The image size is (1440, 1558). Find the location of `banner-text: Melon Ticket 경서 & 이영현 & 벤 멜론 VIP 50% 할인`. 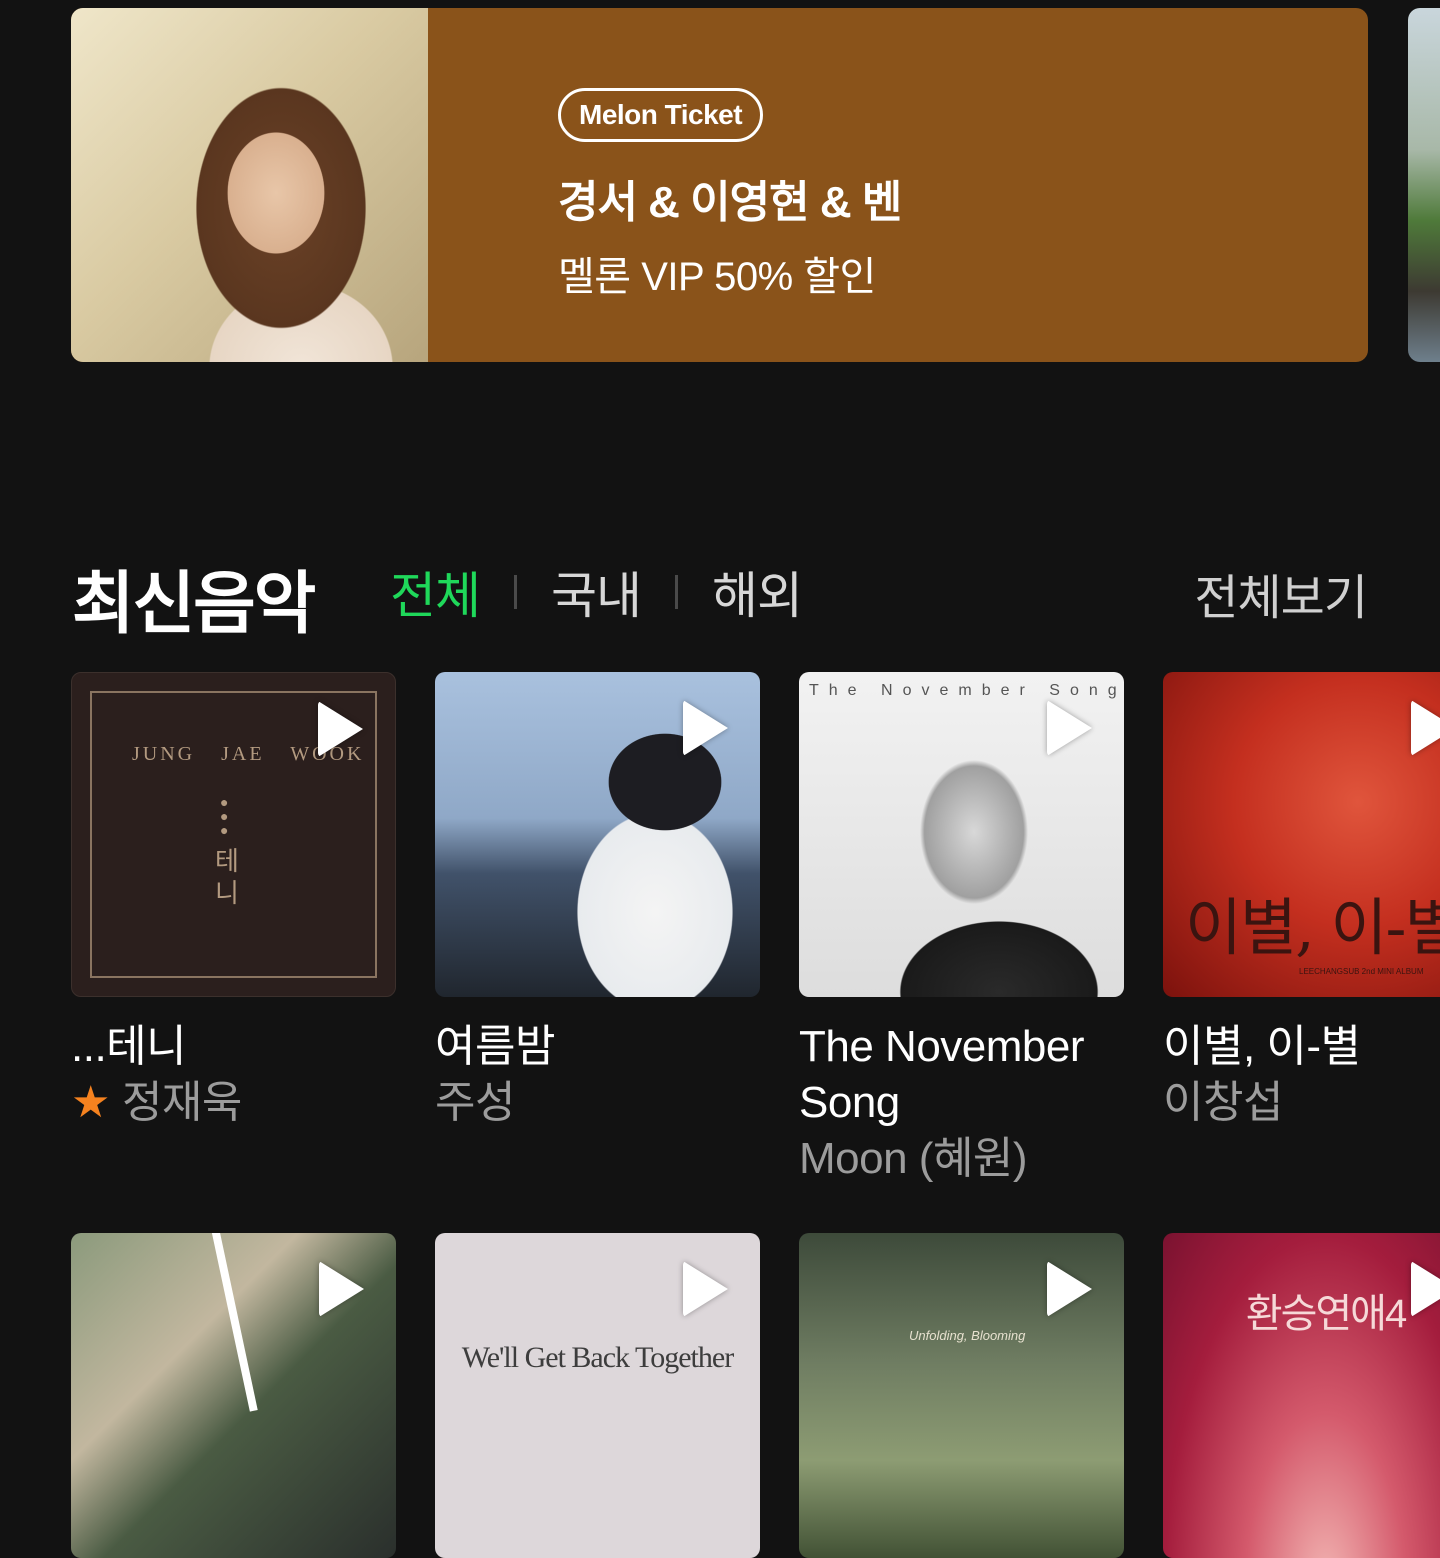

banner-text: Melon Ticket 경서 & 이영현 & 벤 멜론 VIP 50% 할인 is located at coordinates (730, 195).